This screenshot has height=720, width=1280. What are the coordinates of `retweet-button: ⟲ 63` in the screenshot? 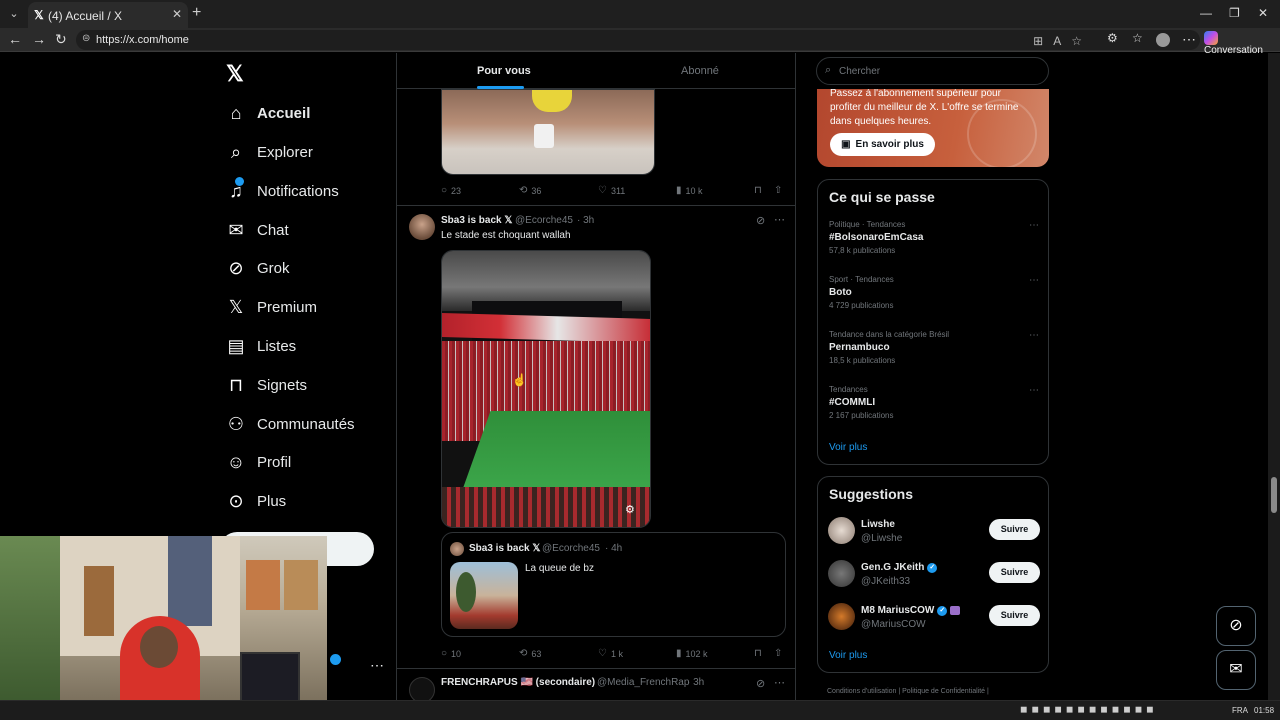 It's located at (530, 653).